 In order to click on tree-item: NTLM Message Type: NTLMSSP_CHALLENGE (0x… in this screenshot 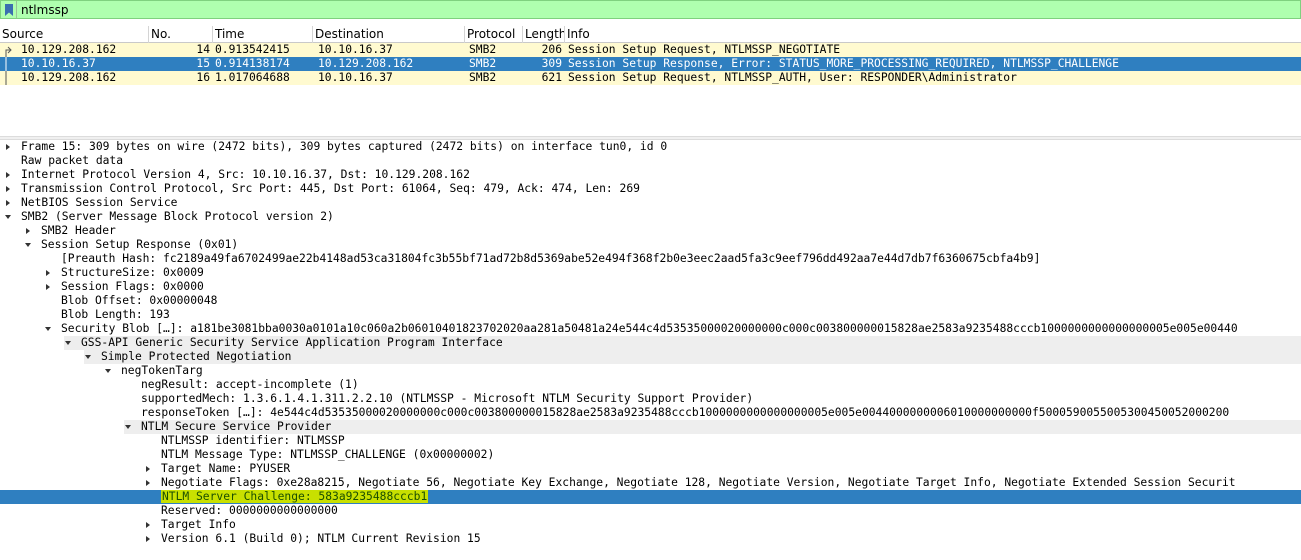, I will do `click(650, 455)`.